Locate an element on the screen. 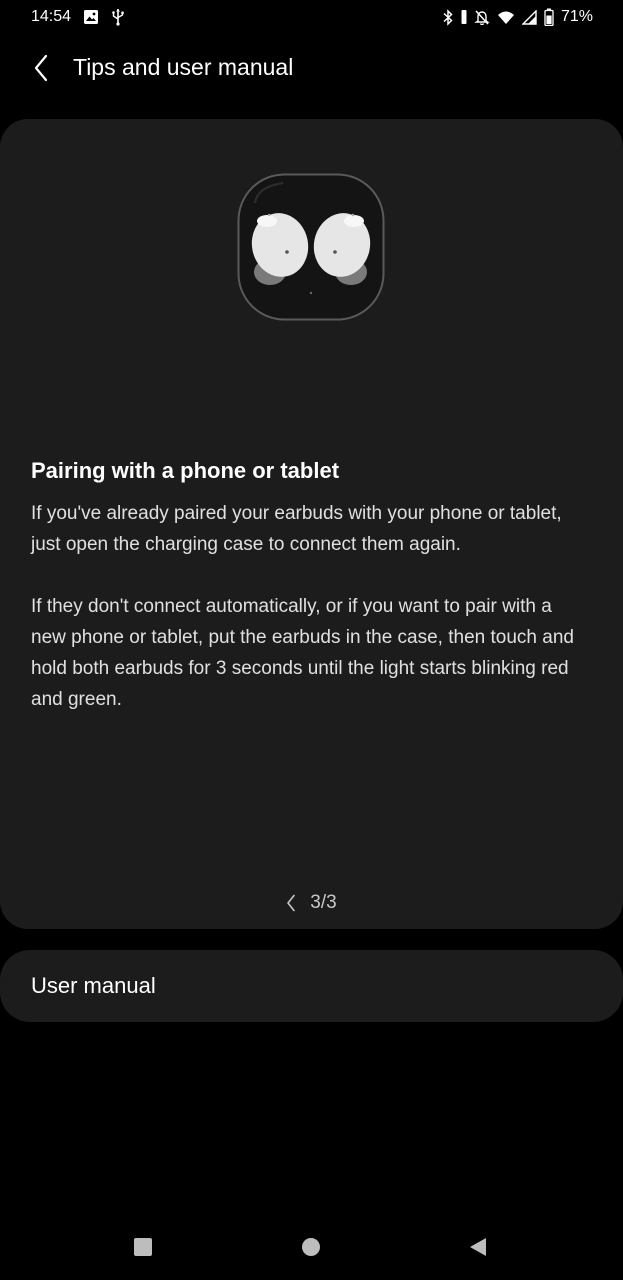  user-manual-label: User manual is located at coordinates (93, 985).